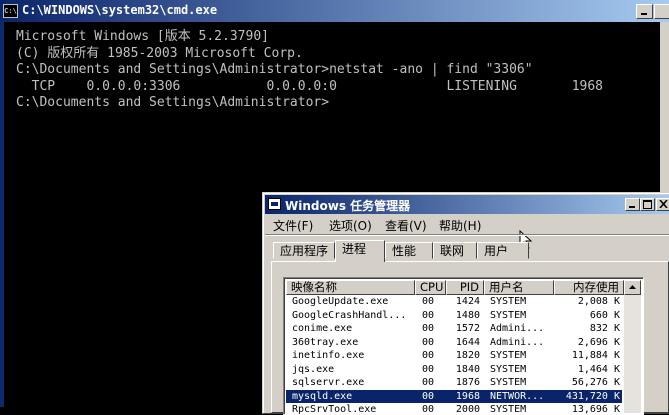 The image size is (669, 415). Describe the element at coordinates (595, 355) in the screenshot. I see `process-memory: 11,884 K` at that location.